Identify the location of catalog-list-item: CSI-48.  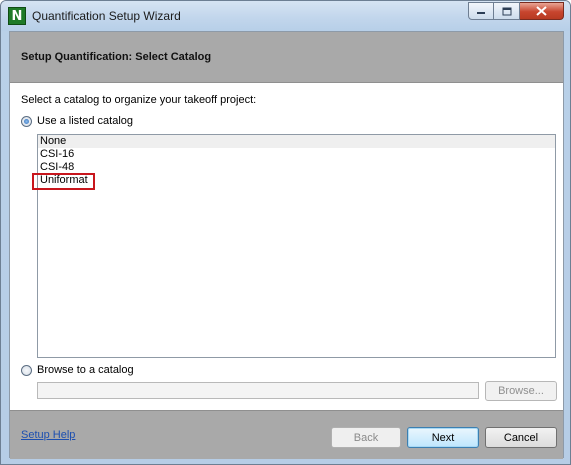
(296, 167).